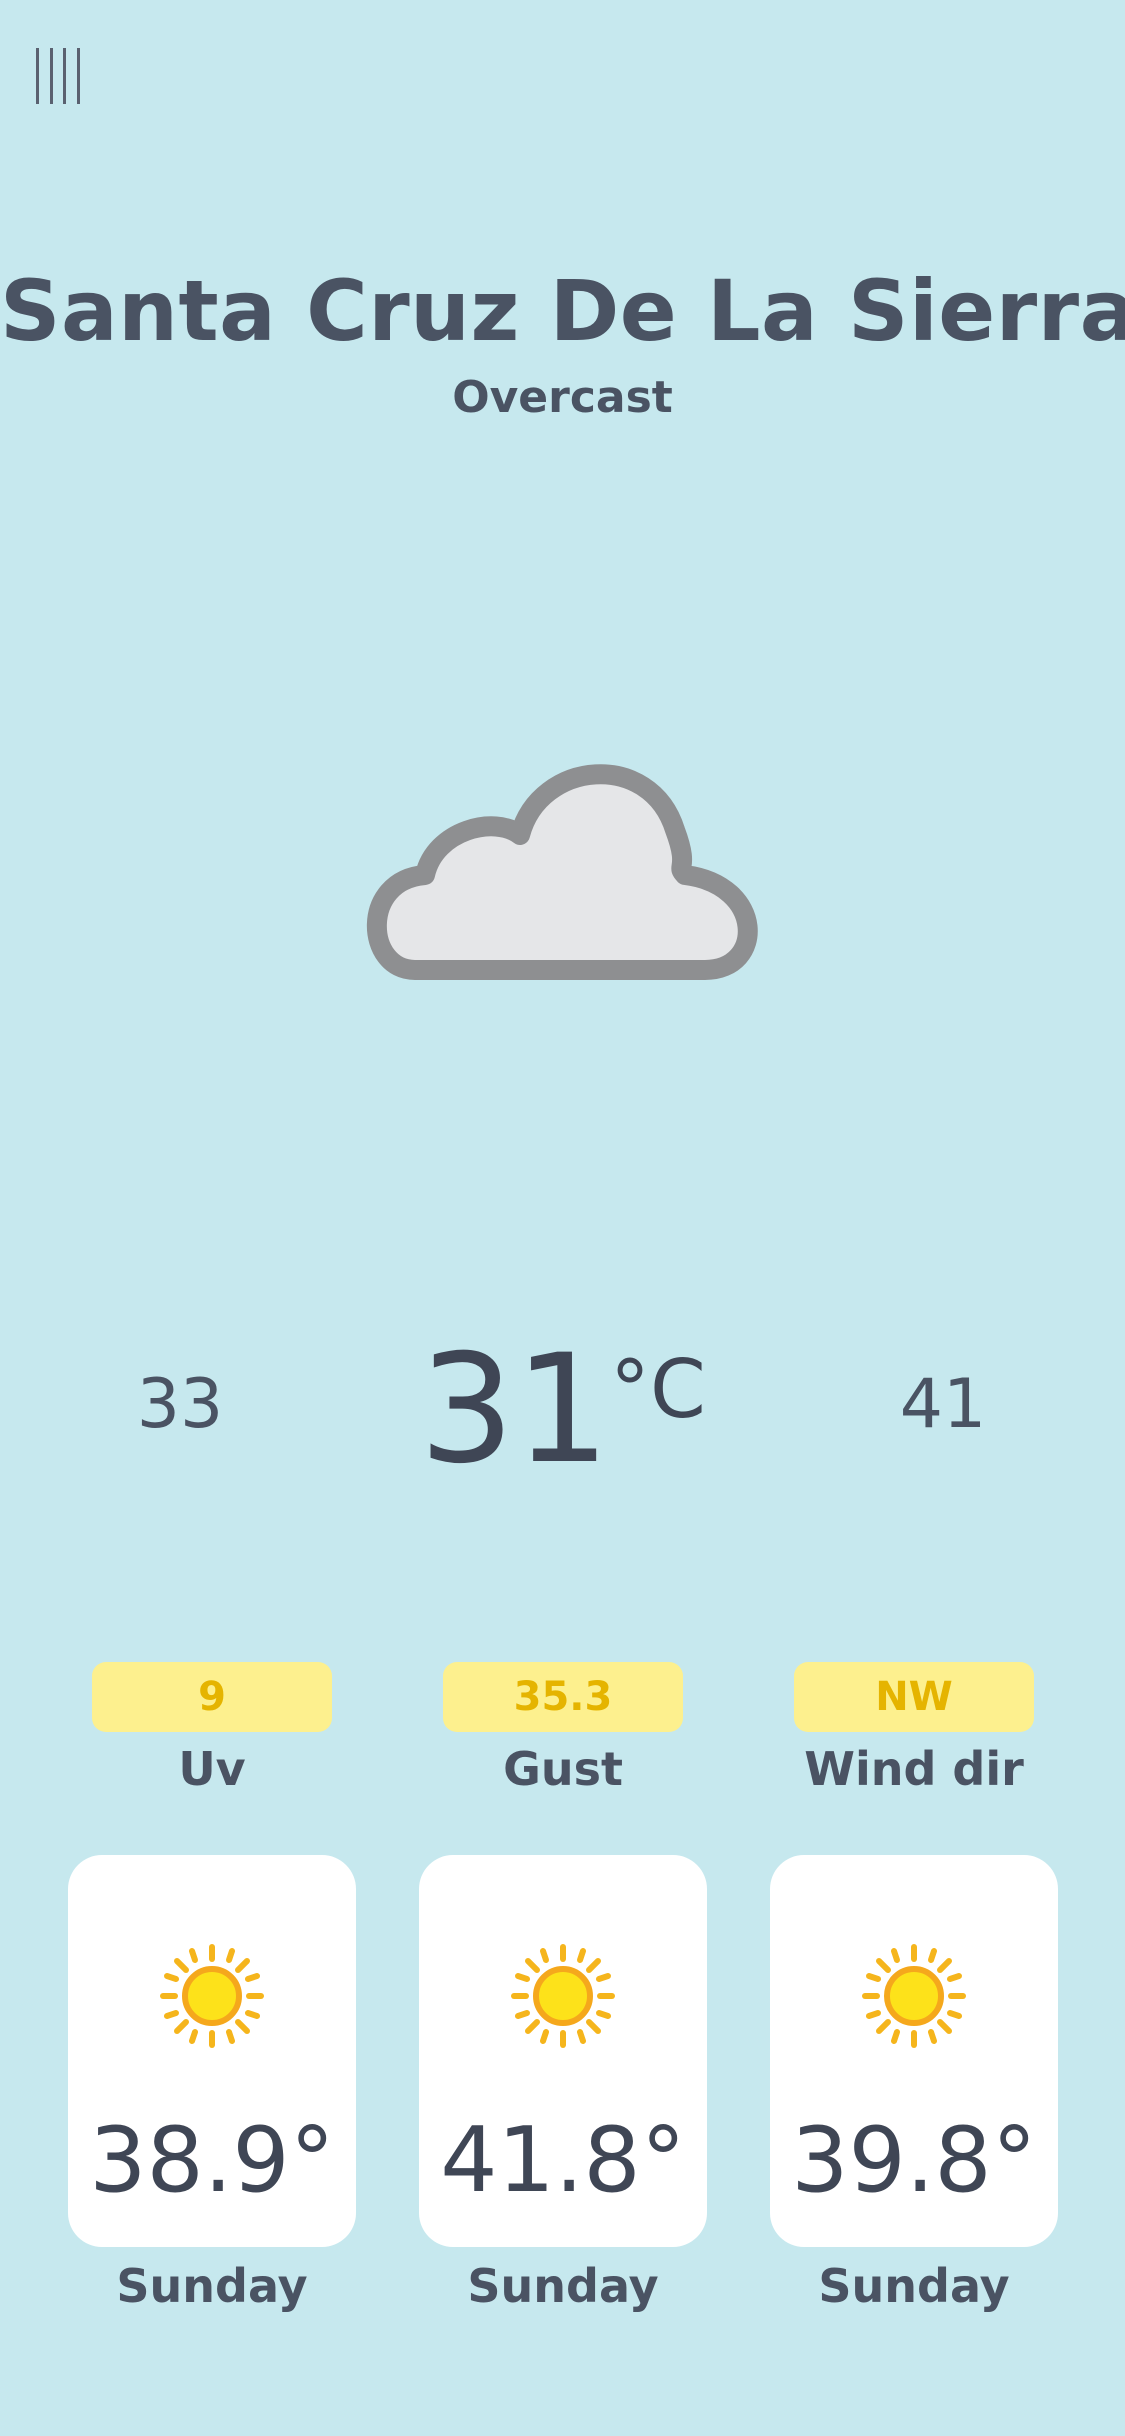 This screenshot has height=2436, width=1125. What do you see at coordinates (212, 2051) in the screenshot?
I see `forecast-card: 38.9°` at bounding box center [212, 2051].